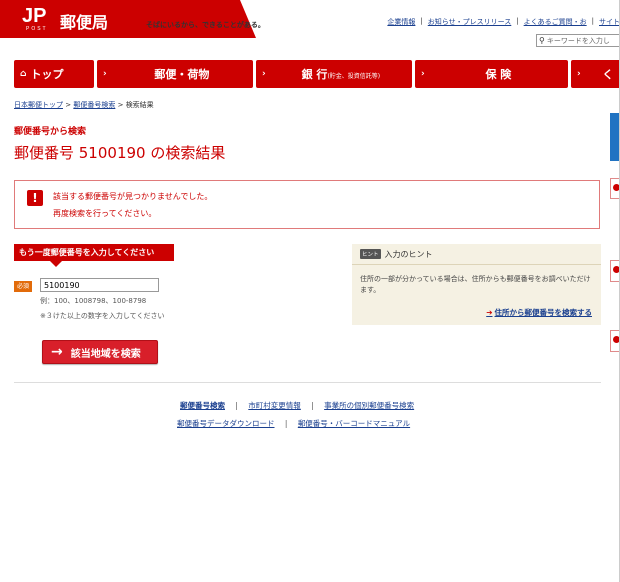 The height and width of the screenshot is (582, 620). I want to click on page-title: 郵便番号 5100190 の検索結果, so click(120, 153).